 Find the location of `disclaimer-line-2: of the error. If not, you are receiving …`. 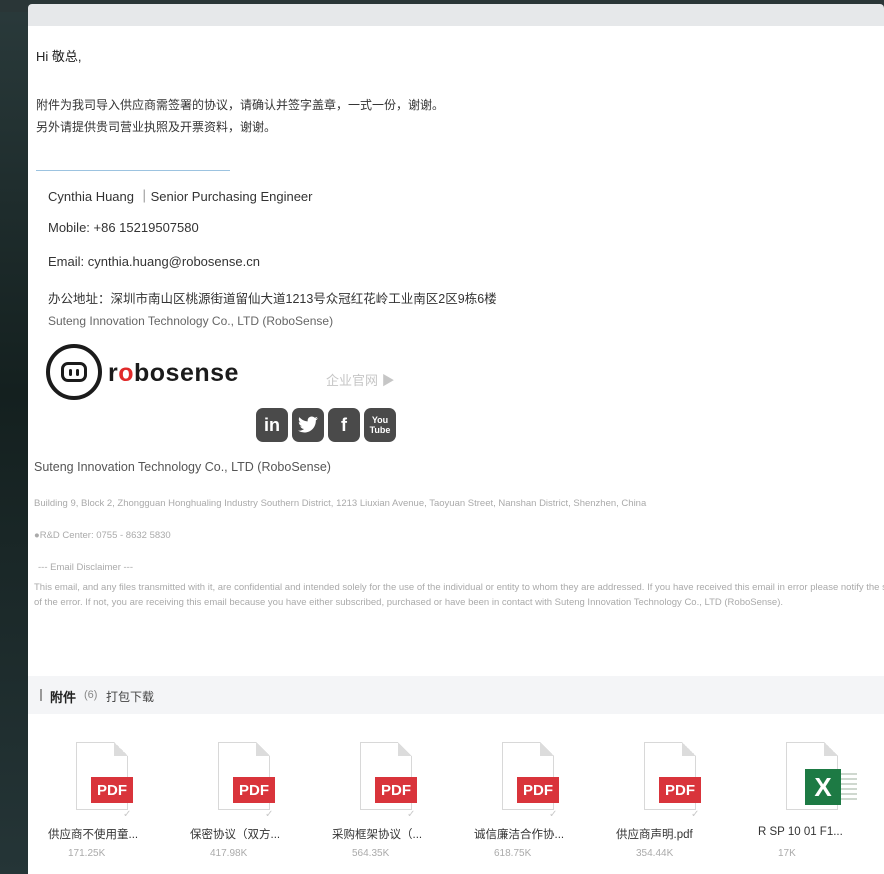

disclaimer-line-2: of the error. If not, you are receiving … is located at coordinates (409, 602).